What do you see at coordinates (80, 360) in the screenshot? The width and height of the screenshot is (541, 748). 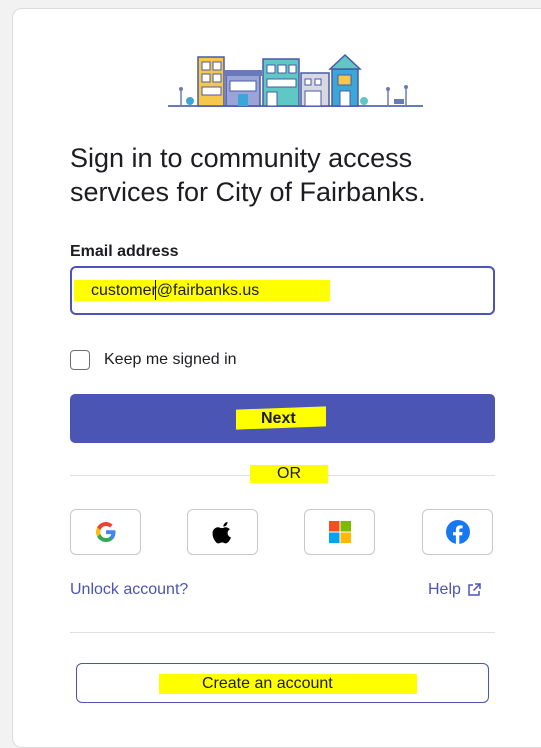 I see `keep-signed-in-checkbox` at bounding box center [80, 360].